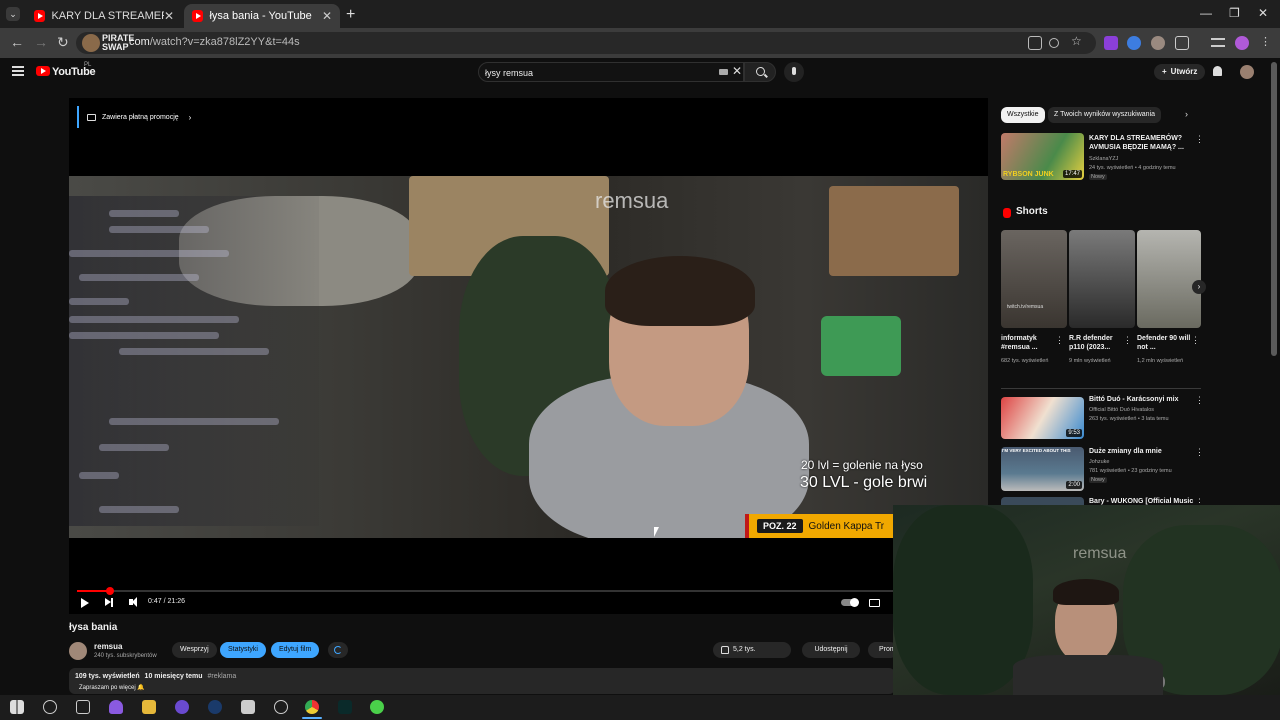 The height and width of the screenshot is (720, 1280). Describe the element at coordinates (1042, 469) in the screenshot. I see `video-thumbnail: I'M VERY EXCITED ABOUT THIS 2:00` at that location.